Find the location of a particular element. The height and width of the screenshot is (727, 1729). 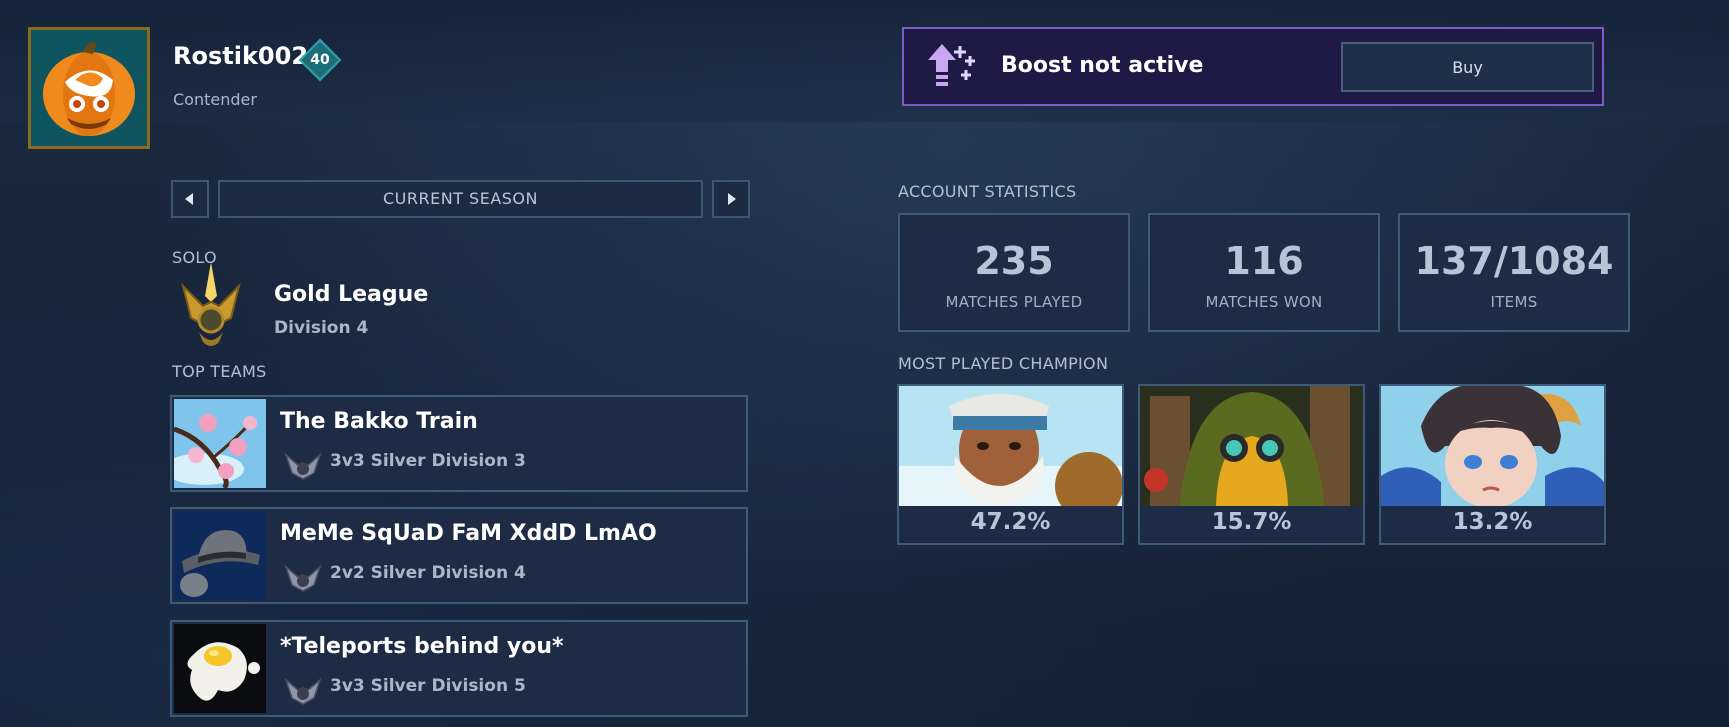

stat-label: MATCHES PLAYED is located at coordinates (1014, 302).